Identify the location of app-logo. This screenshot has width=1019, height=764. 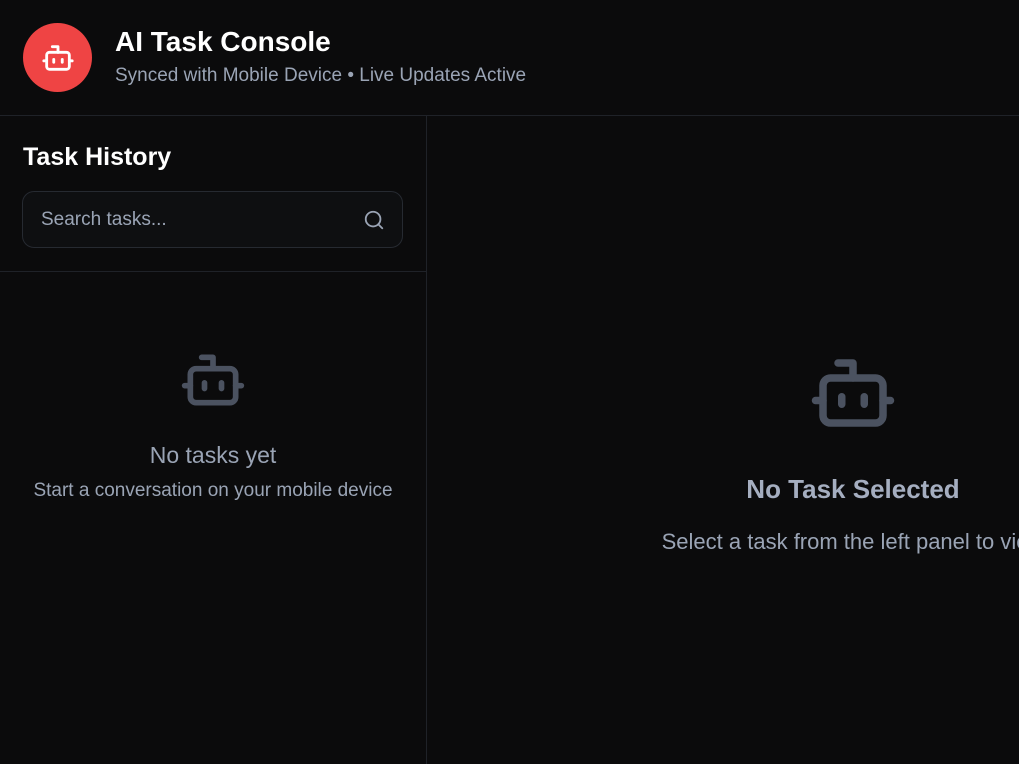
(57, 57).